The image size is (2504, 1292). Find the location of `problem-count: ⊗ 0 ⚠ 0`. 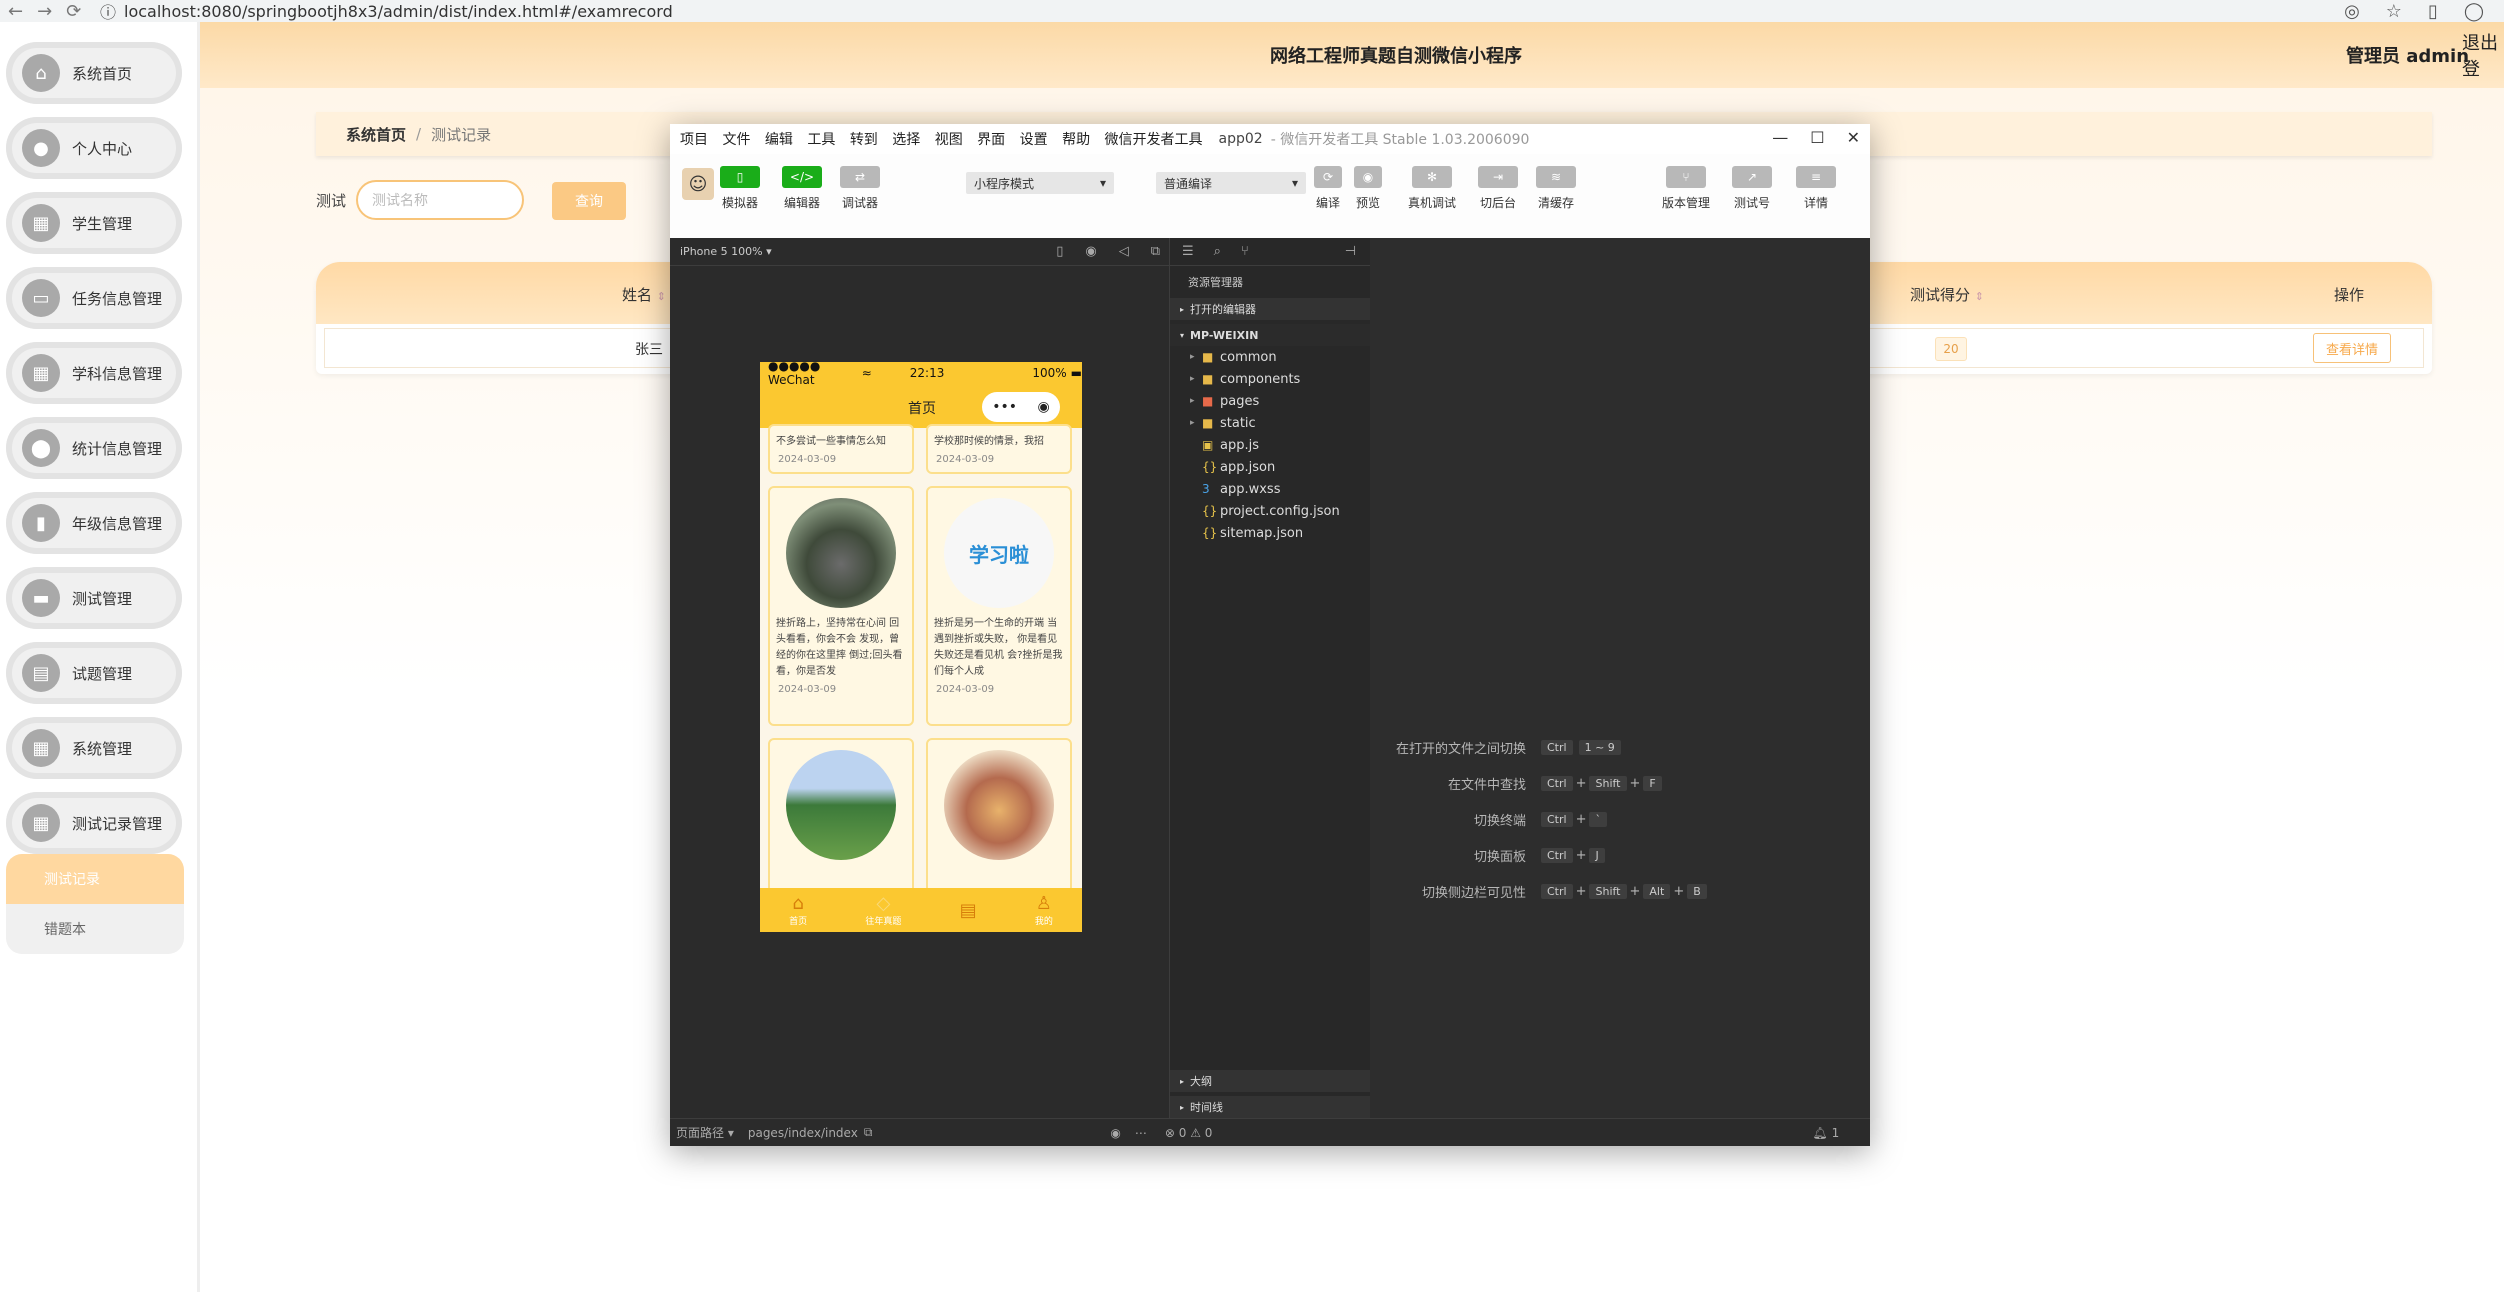

problem-count: ⊗ 0 ⚠ 0 is located at coordinates (1189, 1133).